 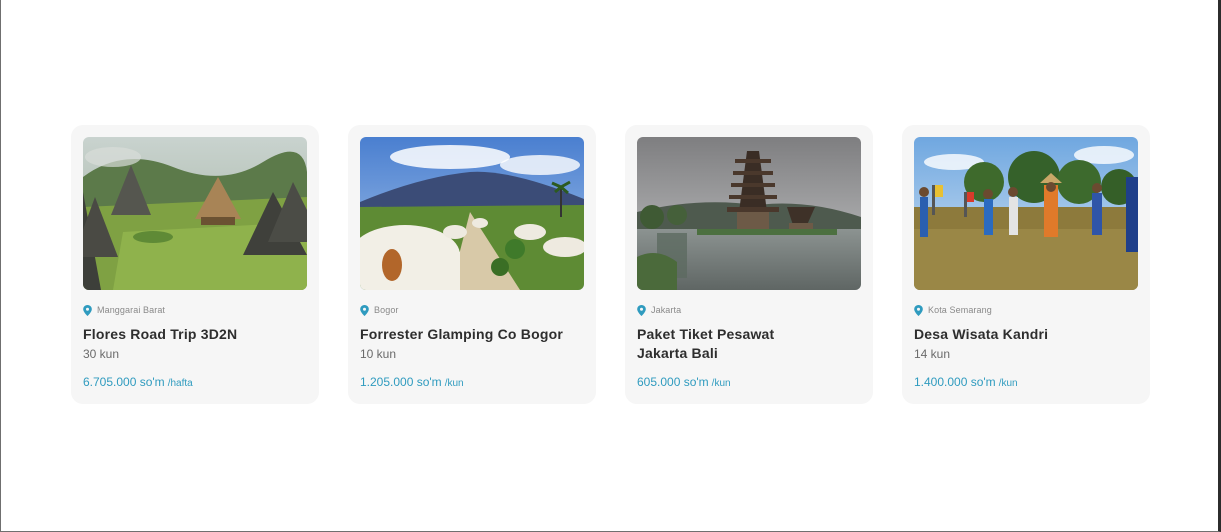 What do you see at coordinates (378, 354) in the screenshot?
I see `tour-duration: 10 kun` at bounding box center [378, 354].